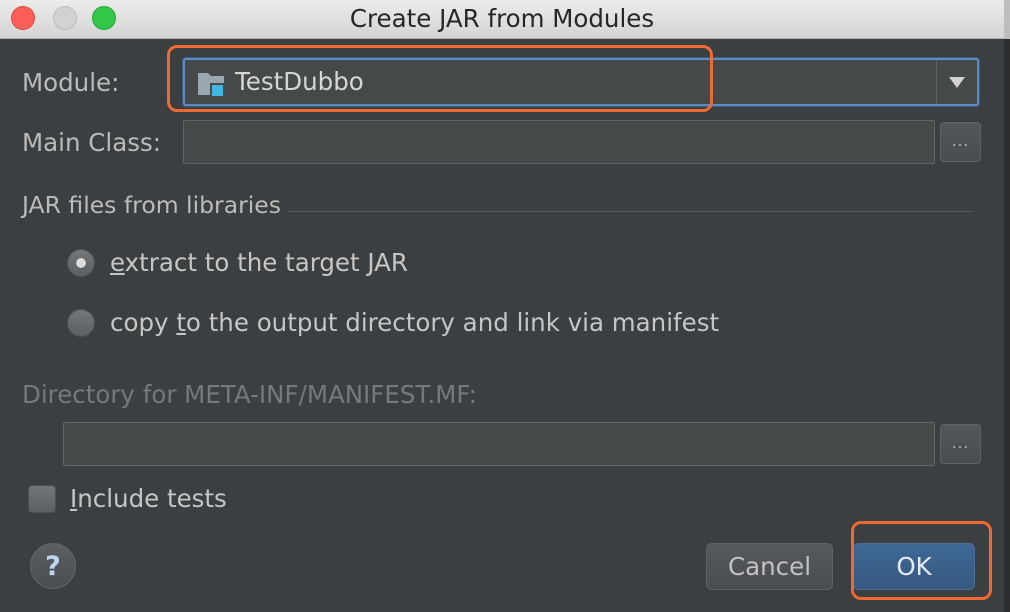  Describe the element at coordinates (1007, 306) in the screenshot. I see `window-edge` at that location.